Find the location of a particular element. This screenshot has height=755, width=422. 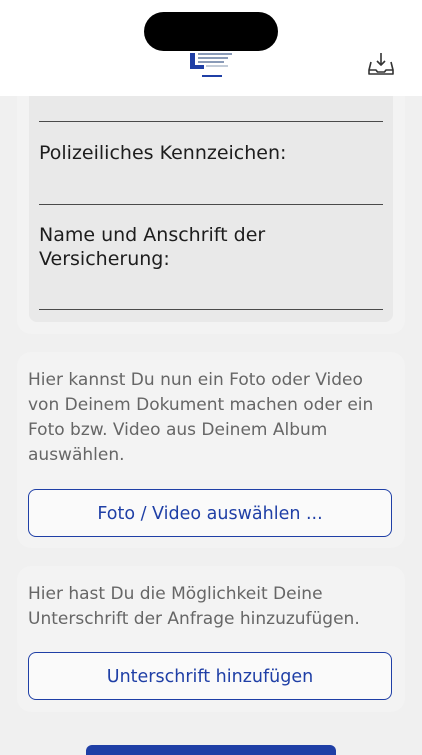

plate-input is located at coordinates (211, 204).